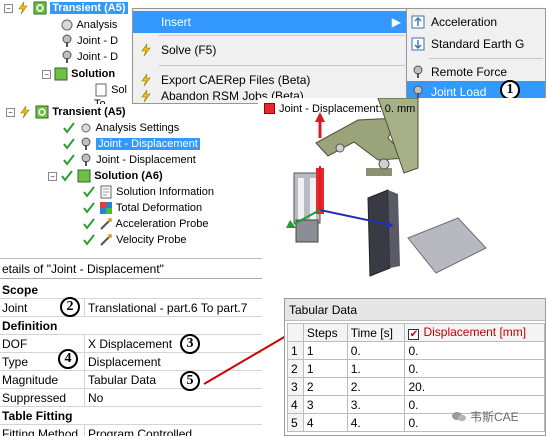  I want to click on tabular-title: Tabular Data, so click(415, 310).